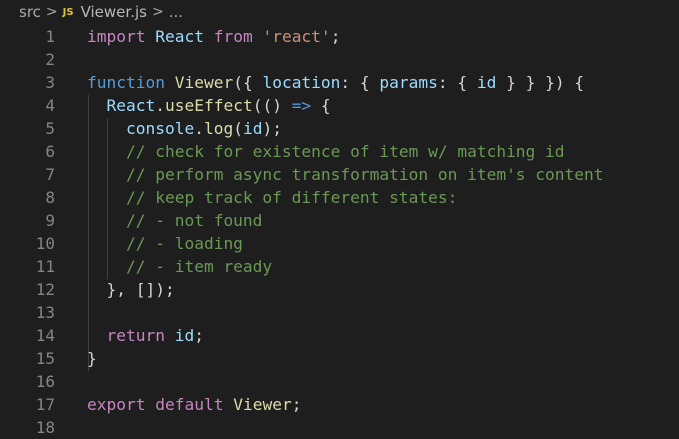  I want to click on line-number: 12, so click(45, 289).